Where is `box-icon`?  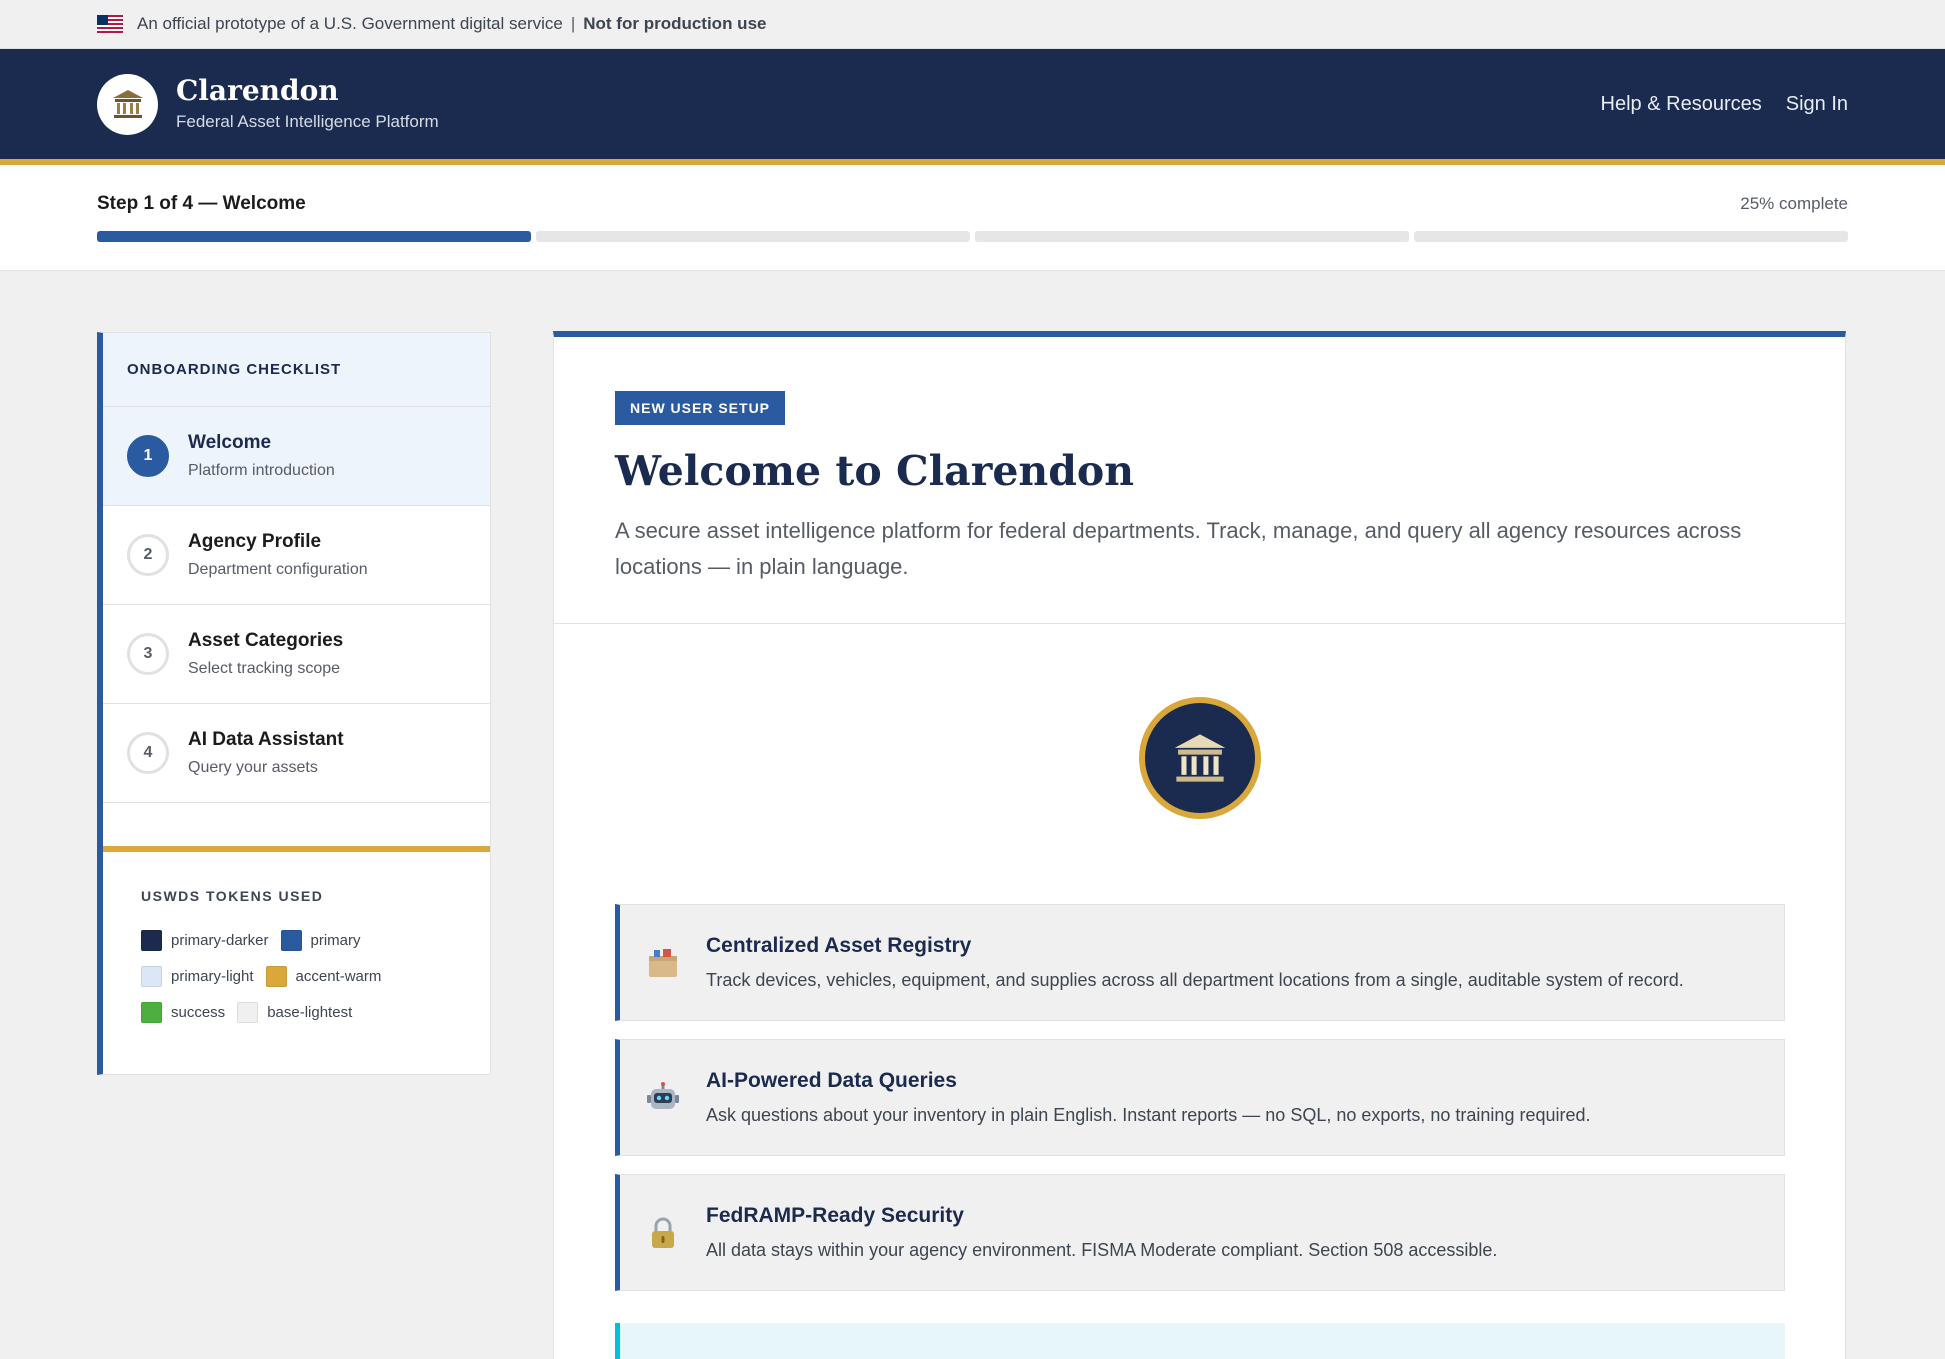 box-icon is located at coordinates (663, 963).